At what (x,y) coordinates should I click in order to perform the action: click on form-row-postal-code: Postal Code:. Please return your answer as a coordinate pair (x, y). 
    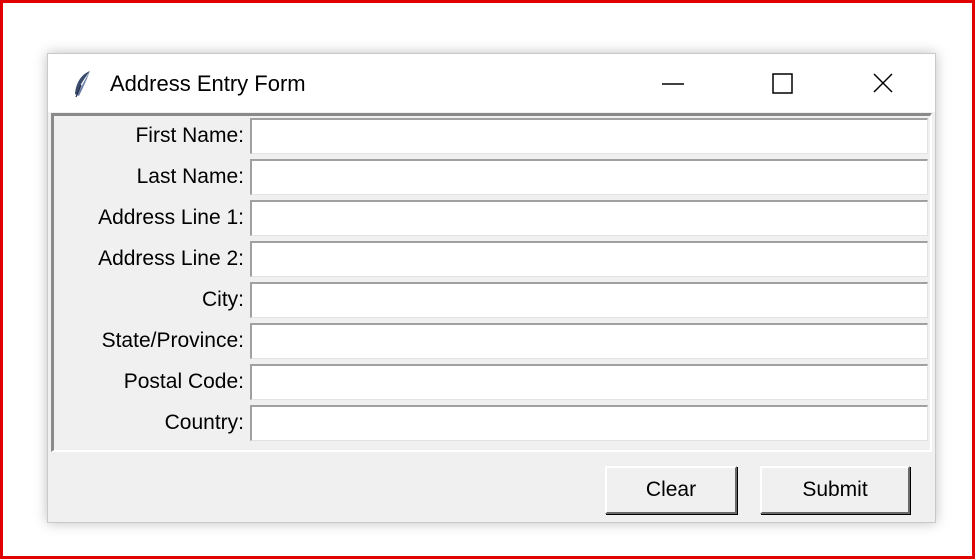
    Looking at the image, I should click on (492, 382).